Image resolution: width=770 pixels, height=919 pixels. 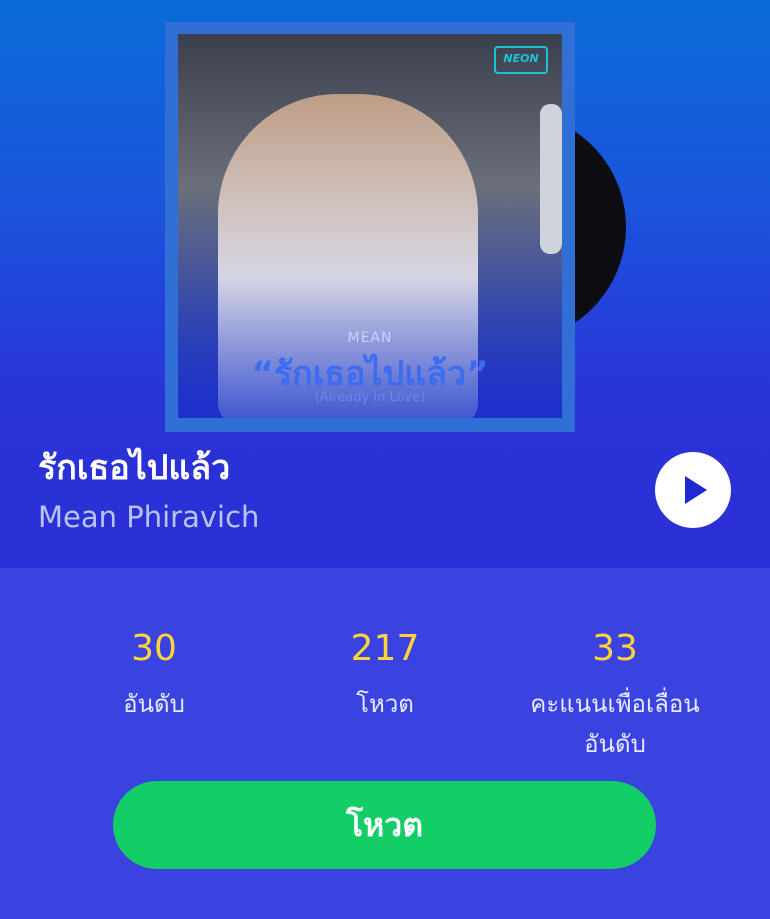 I want to click on stat-label: อันดับ, so click(x=154, y=704).